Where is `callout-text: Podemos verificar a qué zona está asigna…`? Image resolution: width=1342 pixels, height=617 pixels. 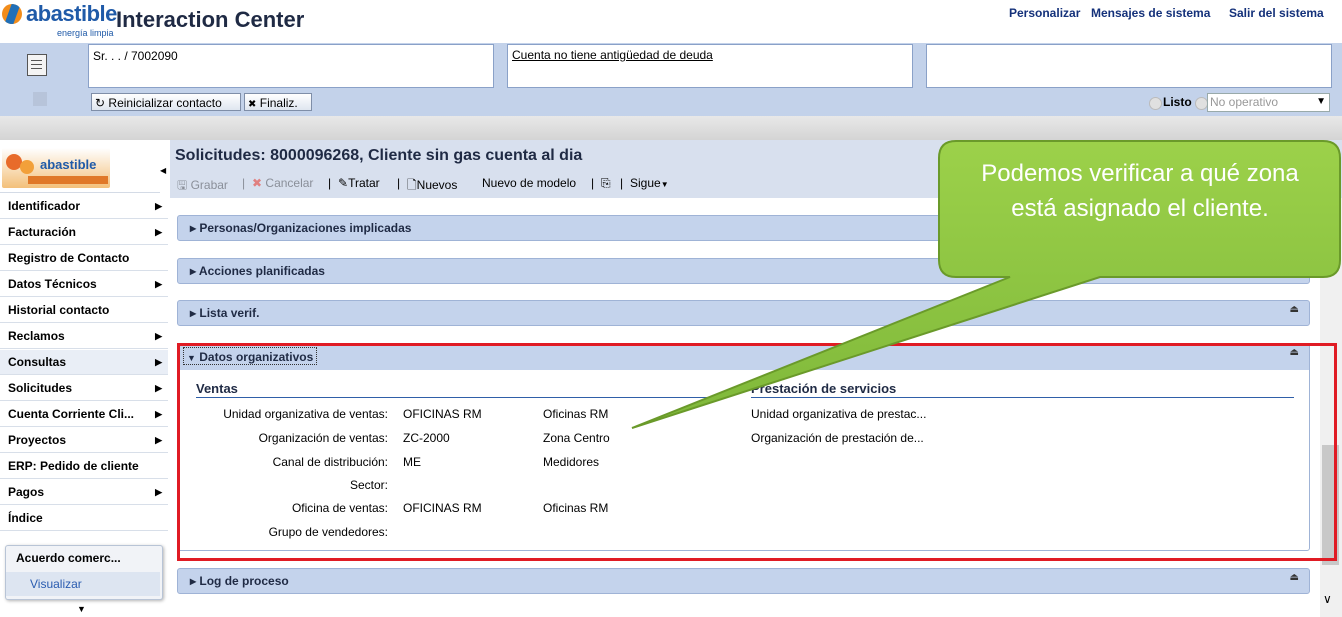
callout-text: Podemos verificar a qué zona está asigna… is located at coordinates (1140, 191).